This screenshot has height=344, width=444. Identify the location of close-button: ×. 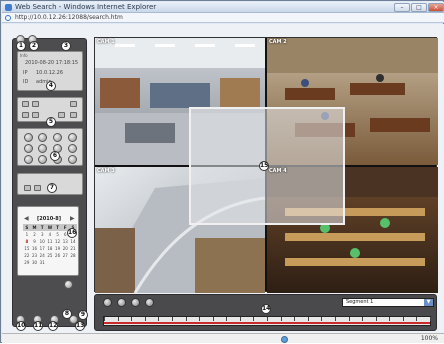
(436, 7).